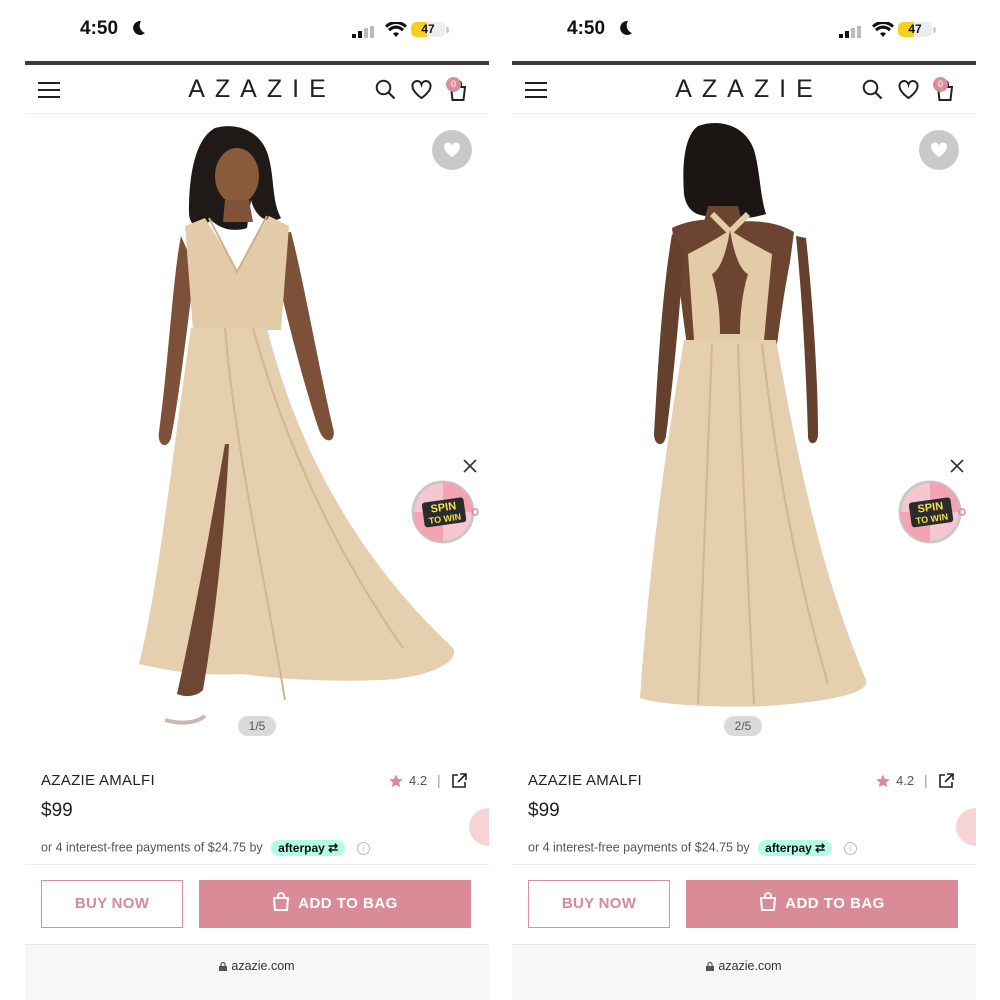 The height and width of the screenshot is (1000, 1000). I want to click on product-photo-back, so click(753, 415).